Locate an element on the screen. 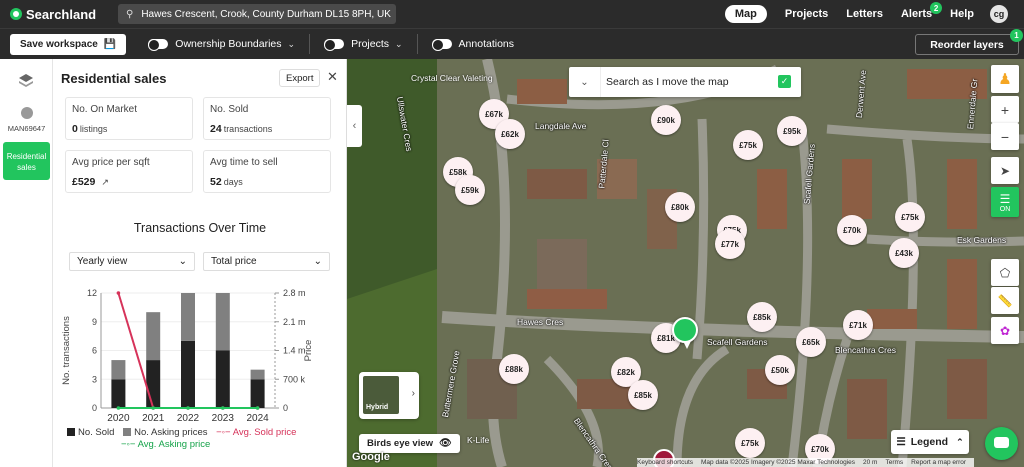 The width and height of the screenshot is (1024, 467). map-type-selector: Hybrid › is located at coordinates (389, 395).